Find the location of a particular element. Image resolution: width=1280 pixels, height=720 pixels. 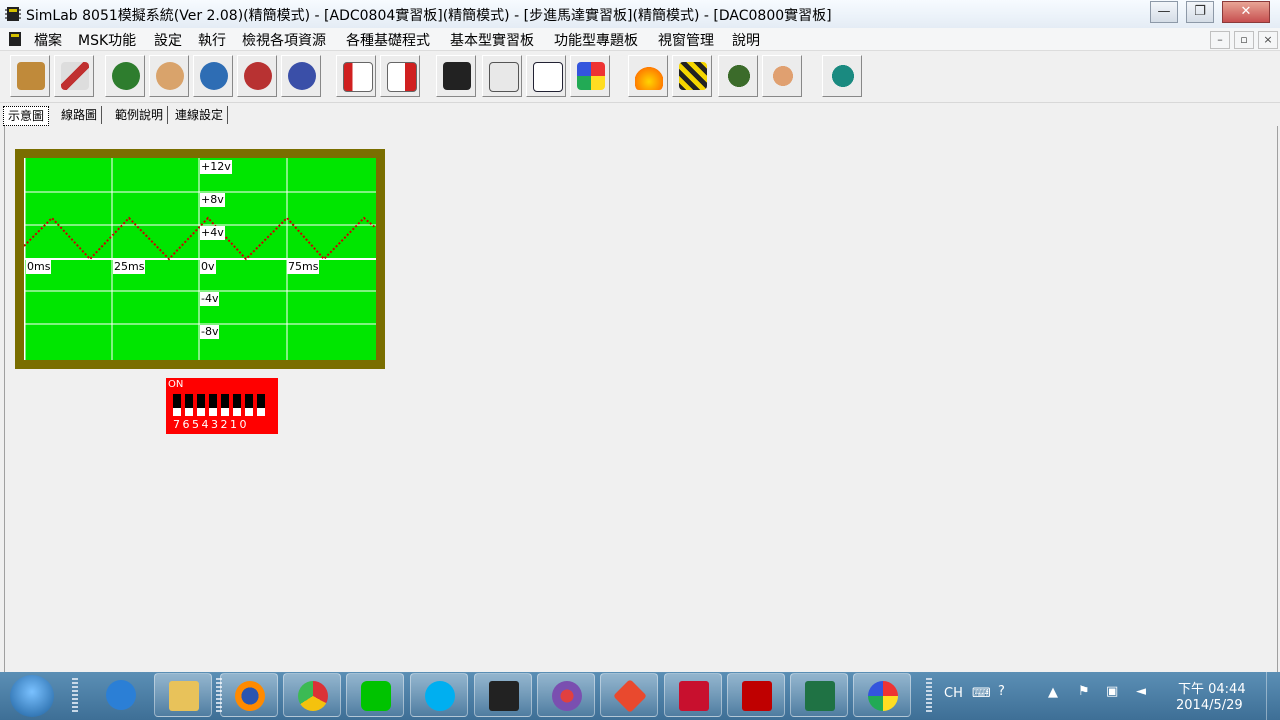

person-1-button is located at coordinates (125, 76).